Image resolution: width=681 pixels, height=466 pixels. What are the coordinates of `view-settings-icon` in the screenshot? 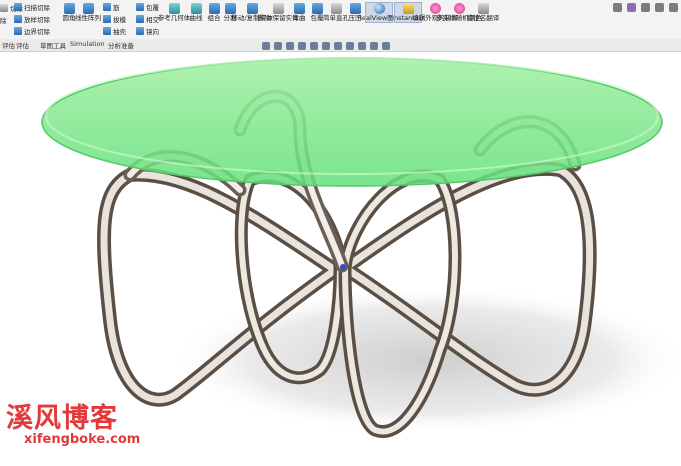 It's located at (374, 45).